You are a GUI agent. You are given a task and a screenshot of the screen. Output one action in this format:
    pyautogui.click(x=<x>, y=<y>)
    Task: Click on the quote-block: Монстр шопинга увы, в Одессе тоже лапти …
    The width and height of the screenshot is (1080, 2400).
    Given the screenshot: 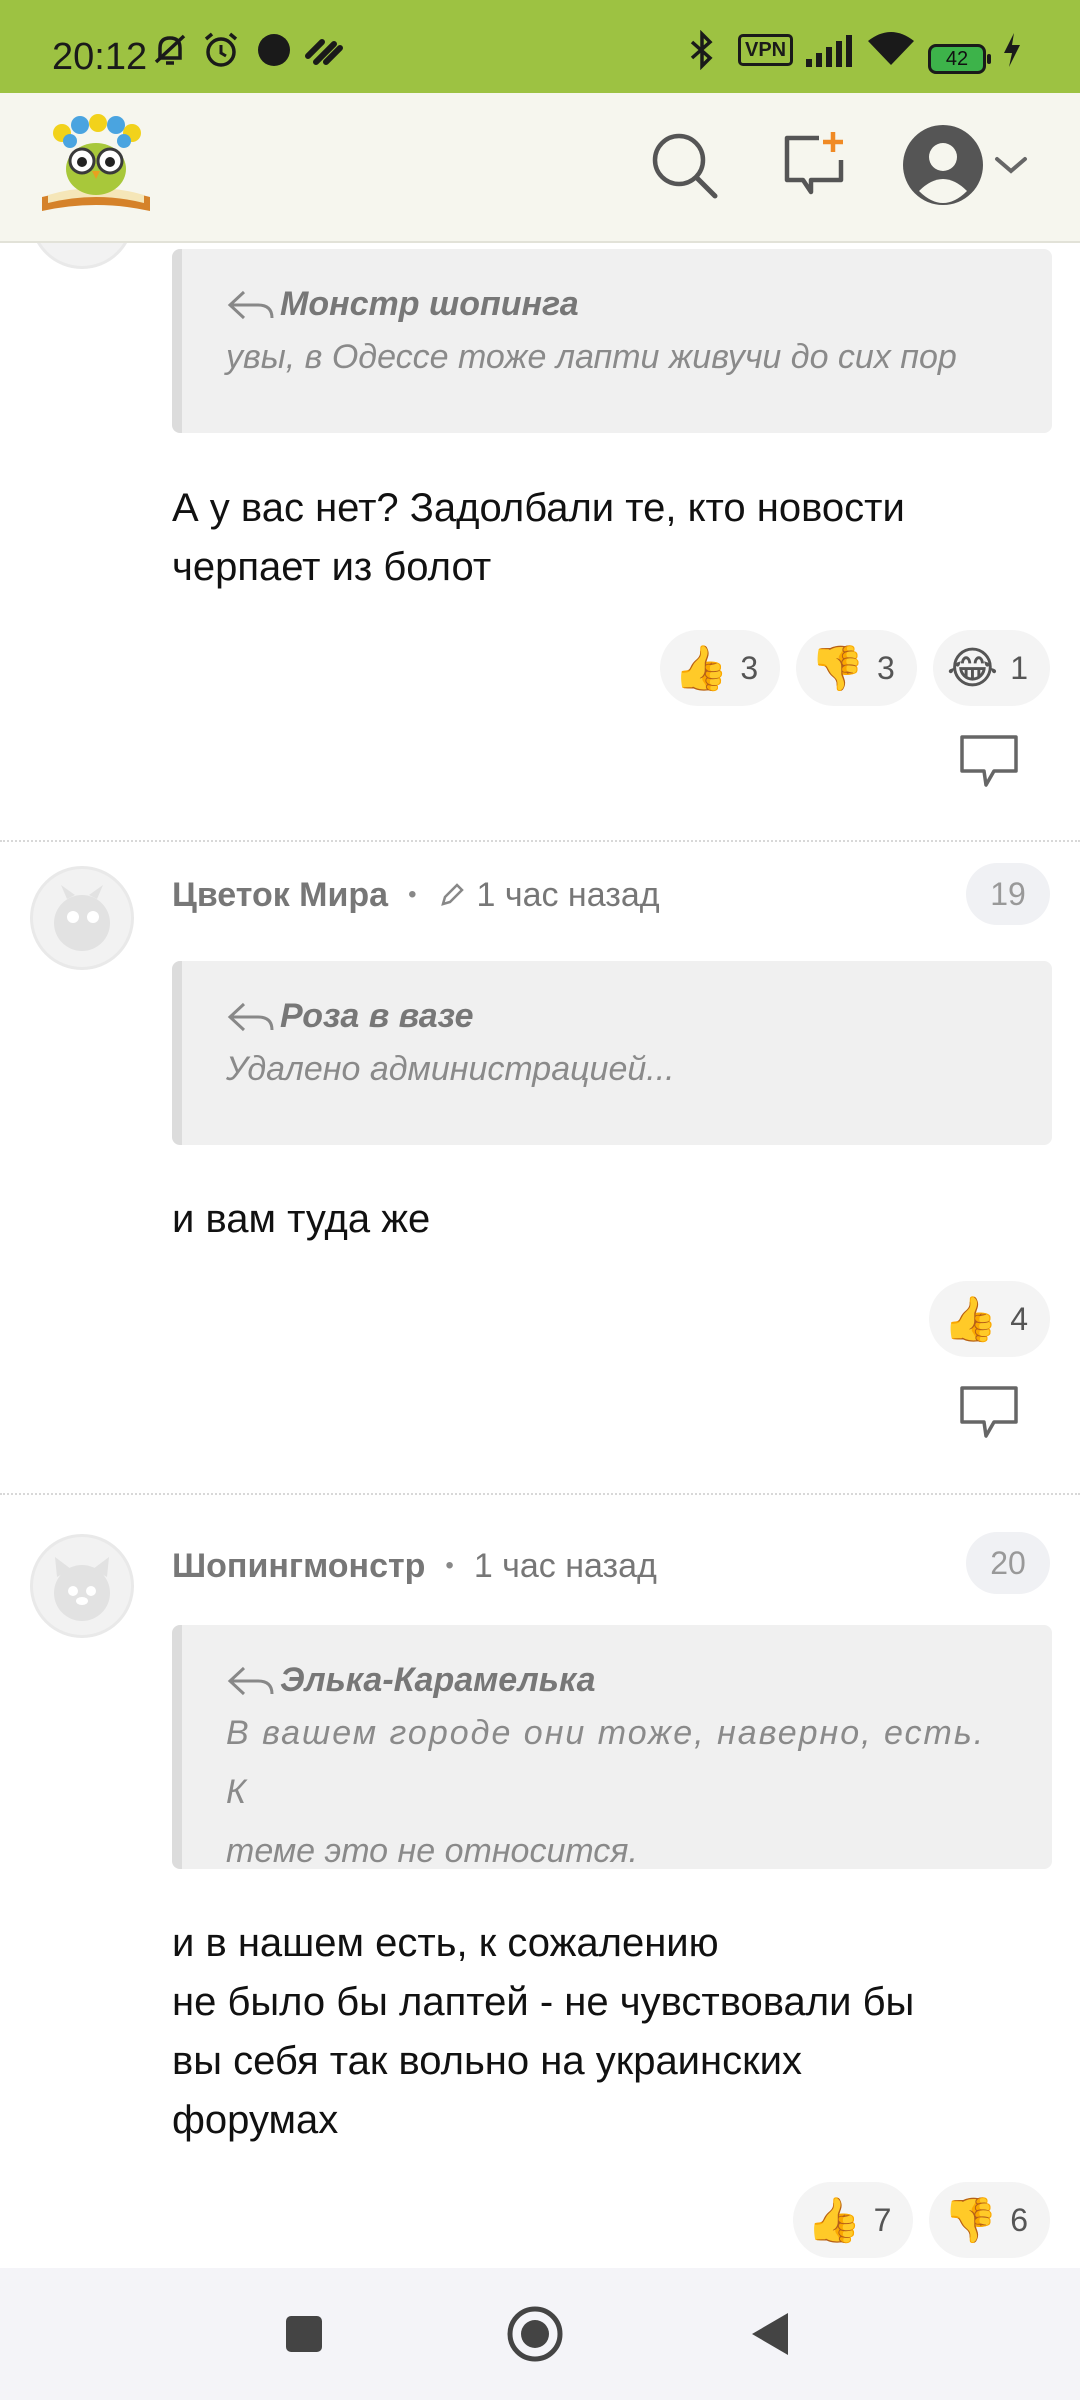 What is the action you would take?
    pyautogui.click(x=612, y=341)
    